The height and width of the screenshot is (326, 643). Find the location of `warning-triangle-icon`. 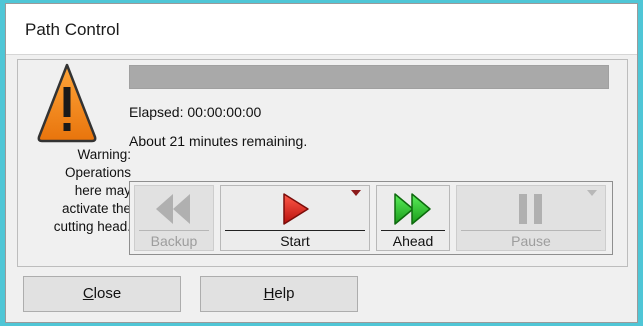

warning-triangle-icon is located at coordinates (67, 103).